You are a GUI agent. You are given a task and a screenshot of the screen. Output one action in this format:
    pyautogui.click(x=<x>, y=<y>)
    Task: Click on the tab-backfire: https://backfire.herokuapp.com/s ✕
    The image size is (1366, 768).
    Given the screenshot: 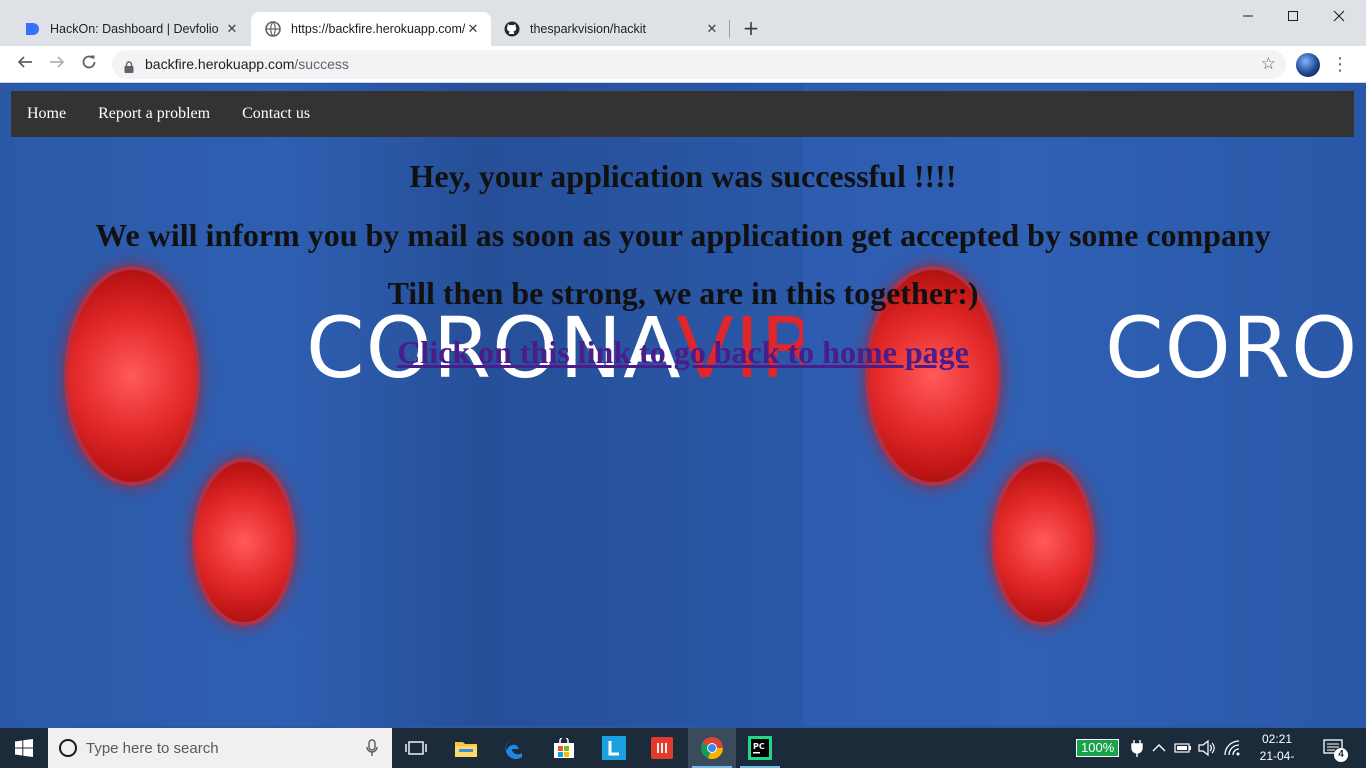 What is the action you would take?
    pyautogui.click(x=371, y=29)
    